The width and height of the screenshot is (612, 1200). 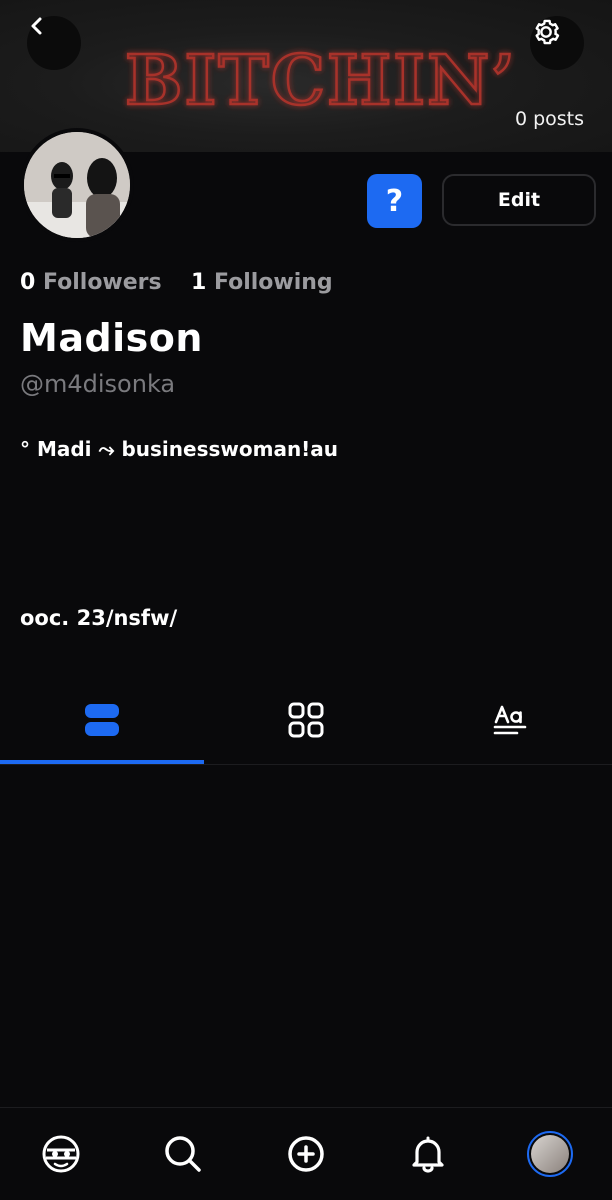 What do you see at coordinates (36, 26) in the screenshot?
I see `chevron-left-icon` at bounding box center [36, 26].